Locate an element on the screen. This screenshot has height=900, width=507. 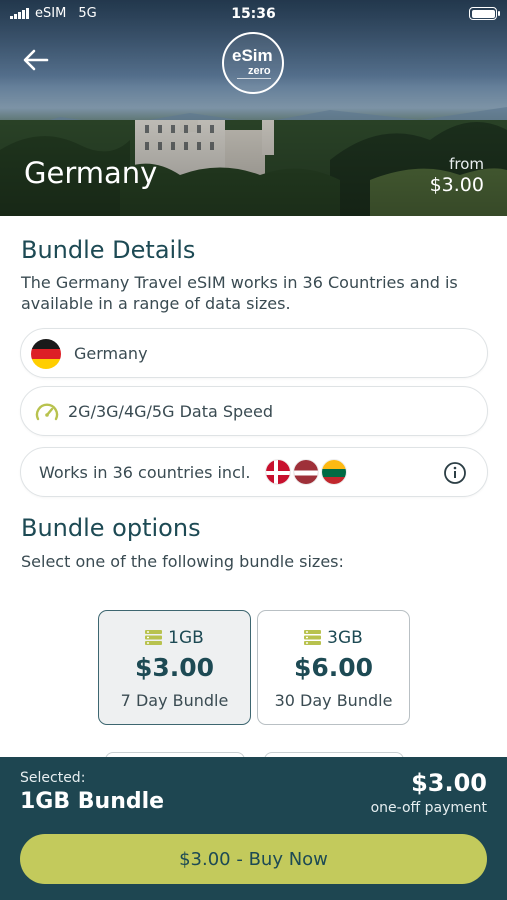
info-icon is located at coordinates (455, 473).